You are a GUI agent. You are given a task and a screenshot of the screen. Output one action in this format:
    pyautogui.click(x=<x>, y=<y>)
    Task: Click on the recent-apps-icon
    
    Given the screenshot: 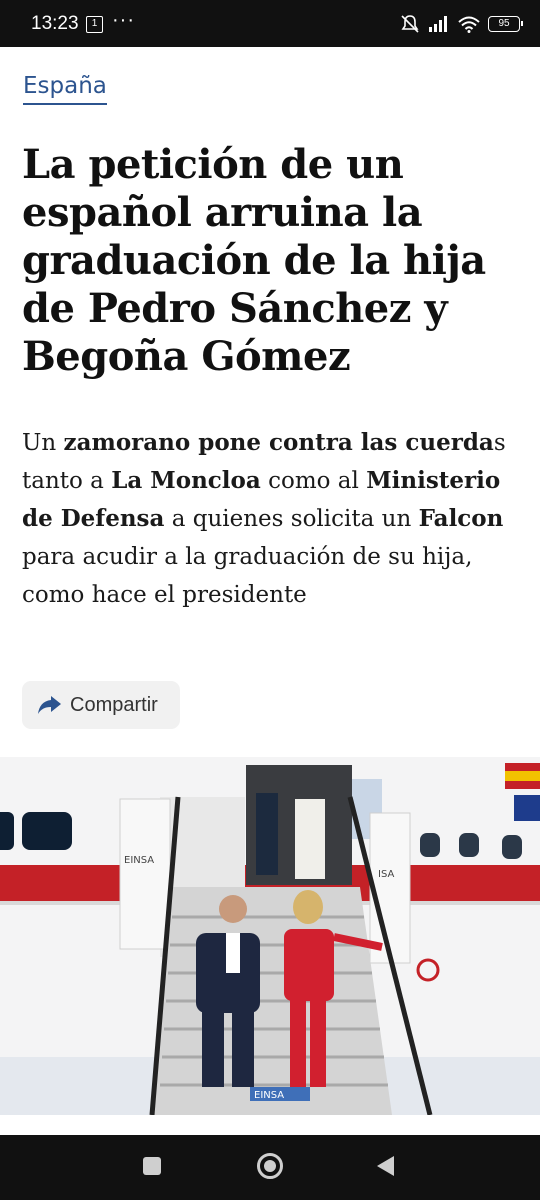 What is the action you would take?
    pyautogui.click(x=152, y=1166)
    